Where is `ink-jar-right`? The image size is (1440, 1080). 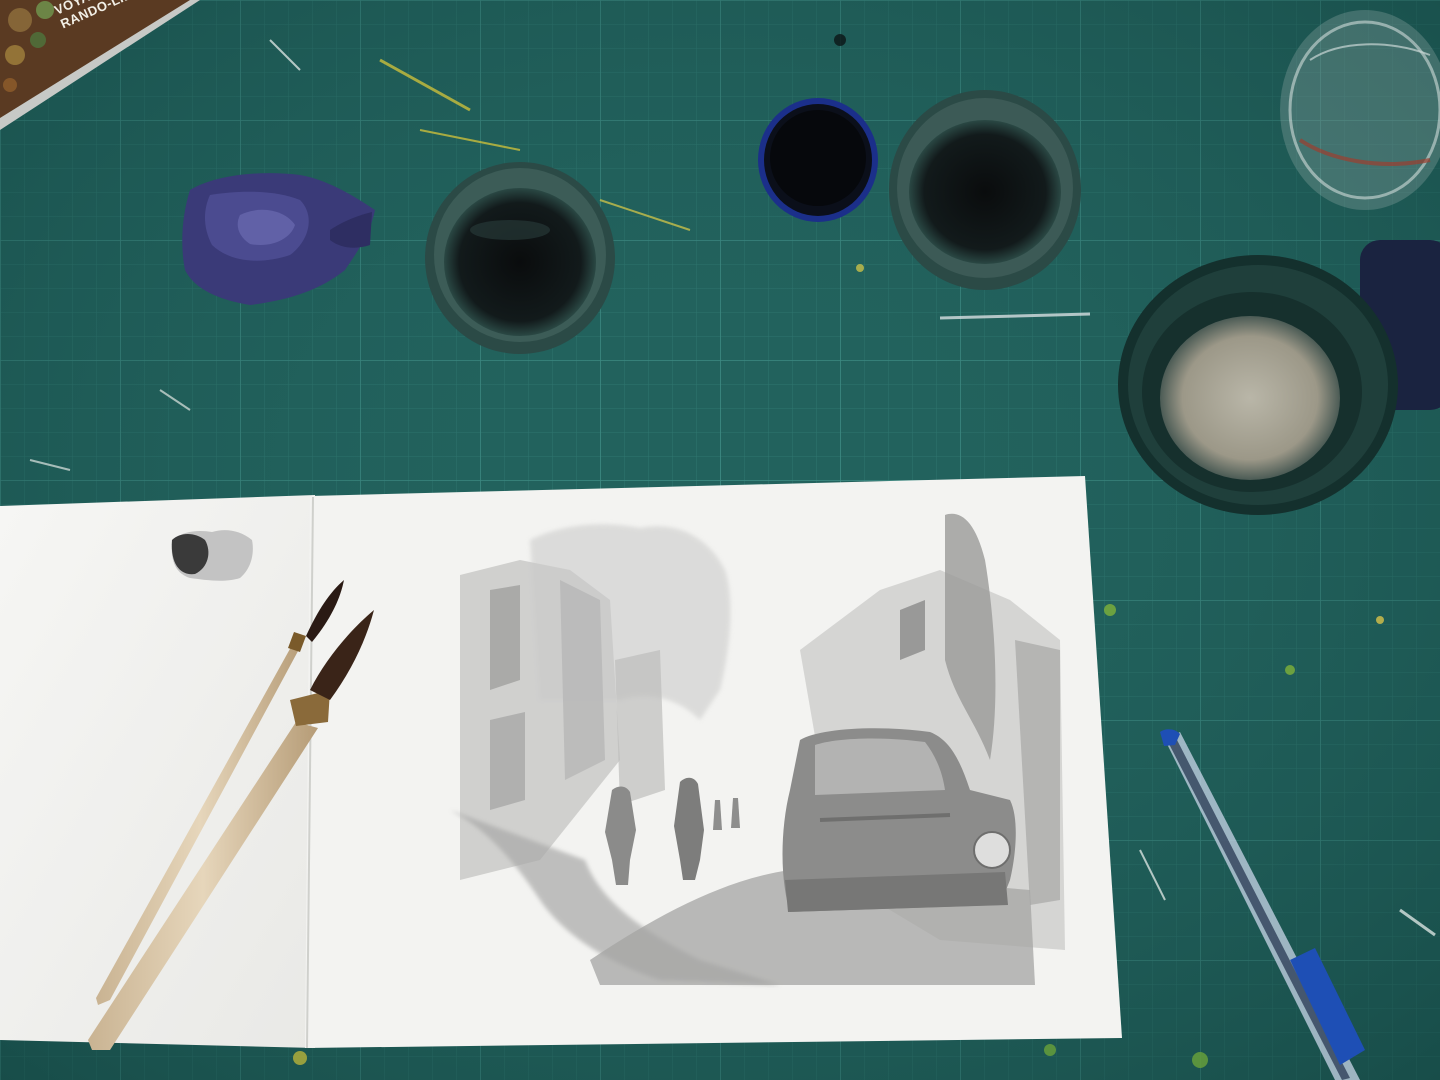
ink-jar-right is located at coordinates (985, 190).